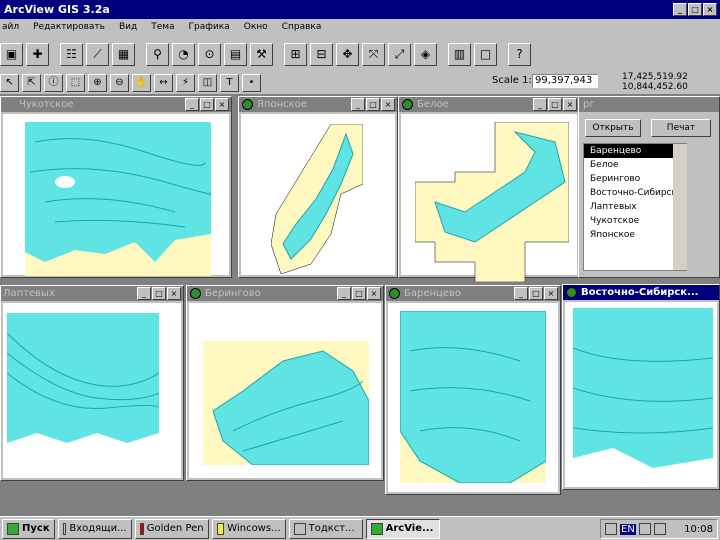  What do you see at coordinates (347, 54) in the screenshot?
I see `pan-icon: ✥` at bounding box center [347, 54].